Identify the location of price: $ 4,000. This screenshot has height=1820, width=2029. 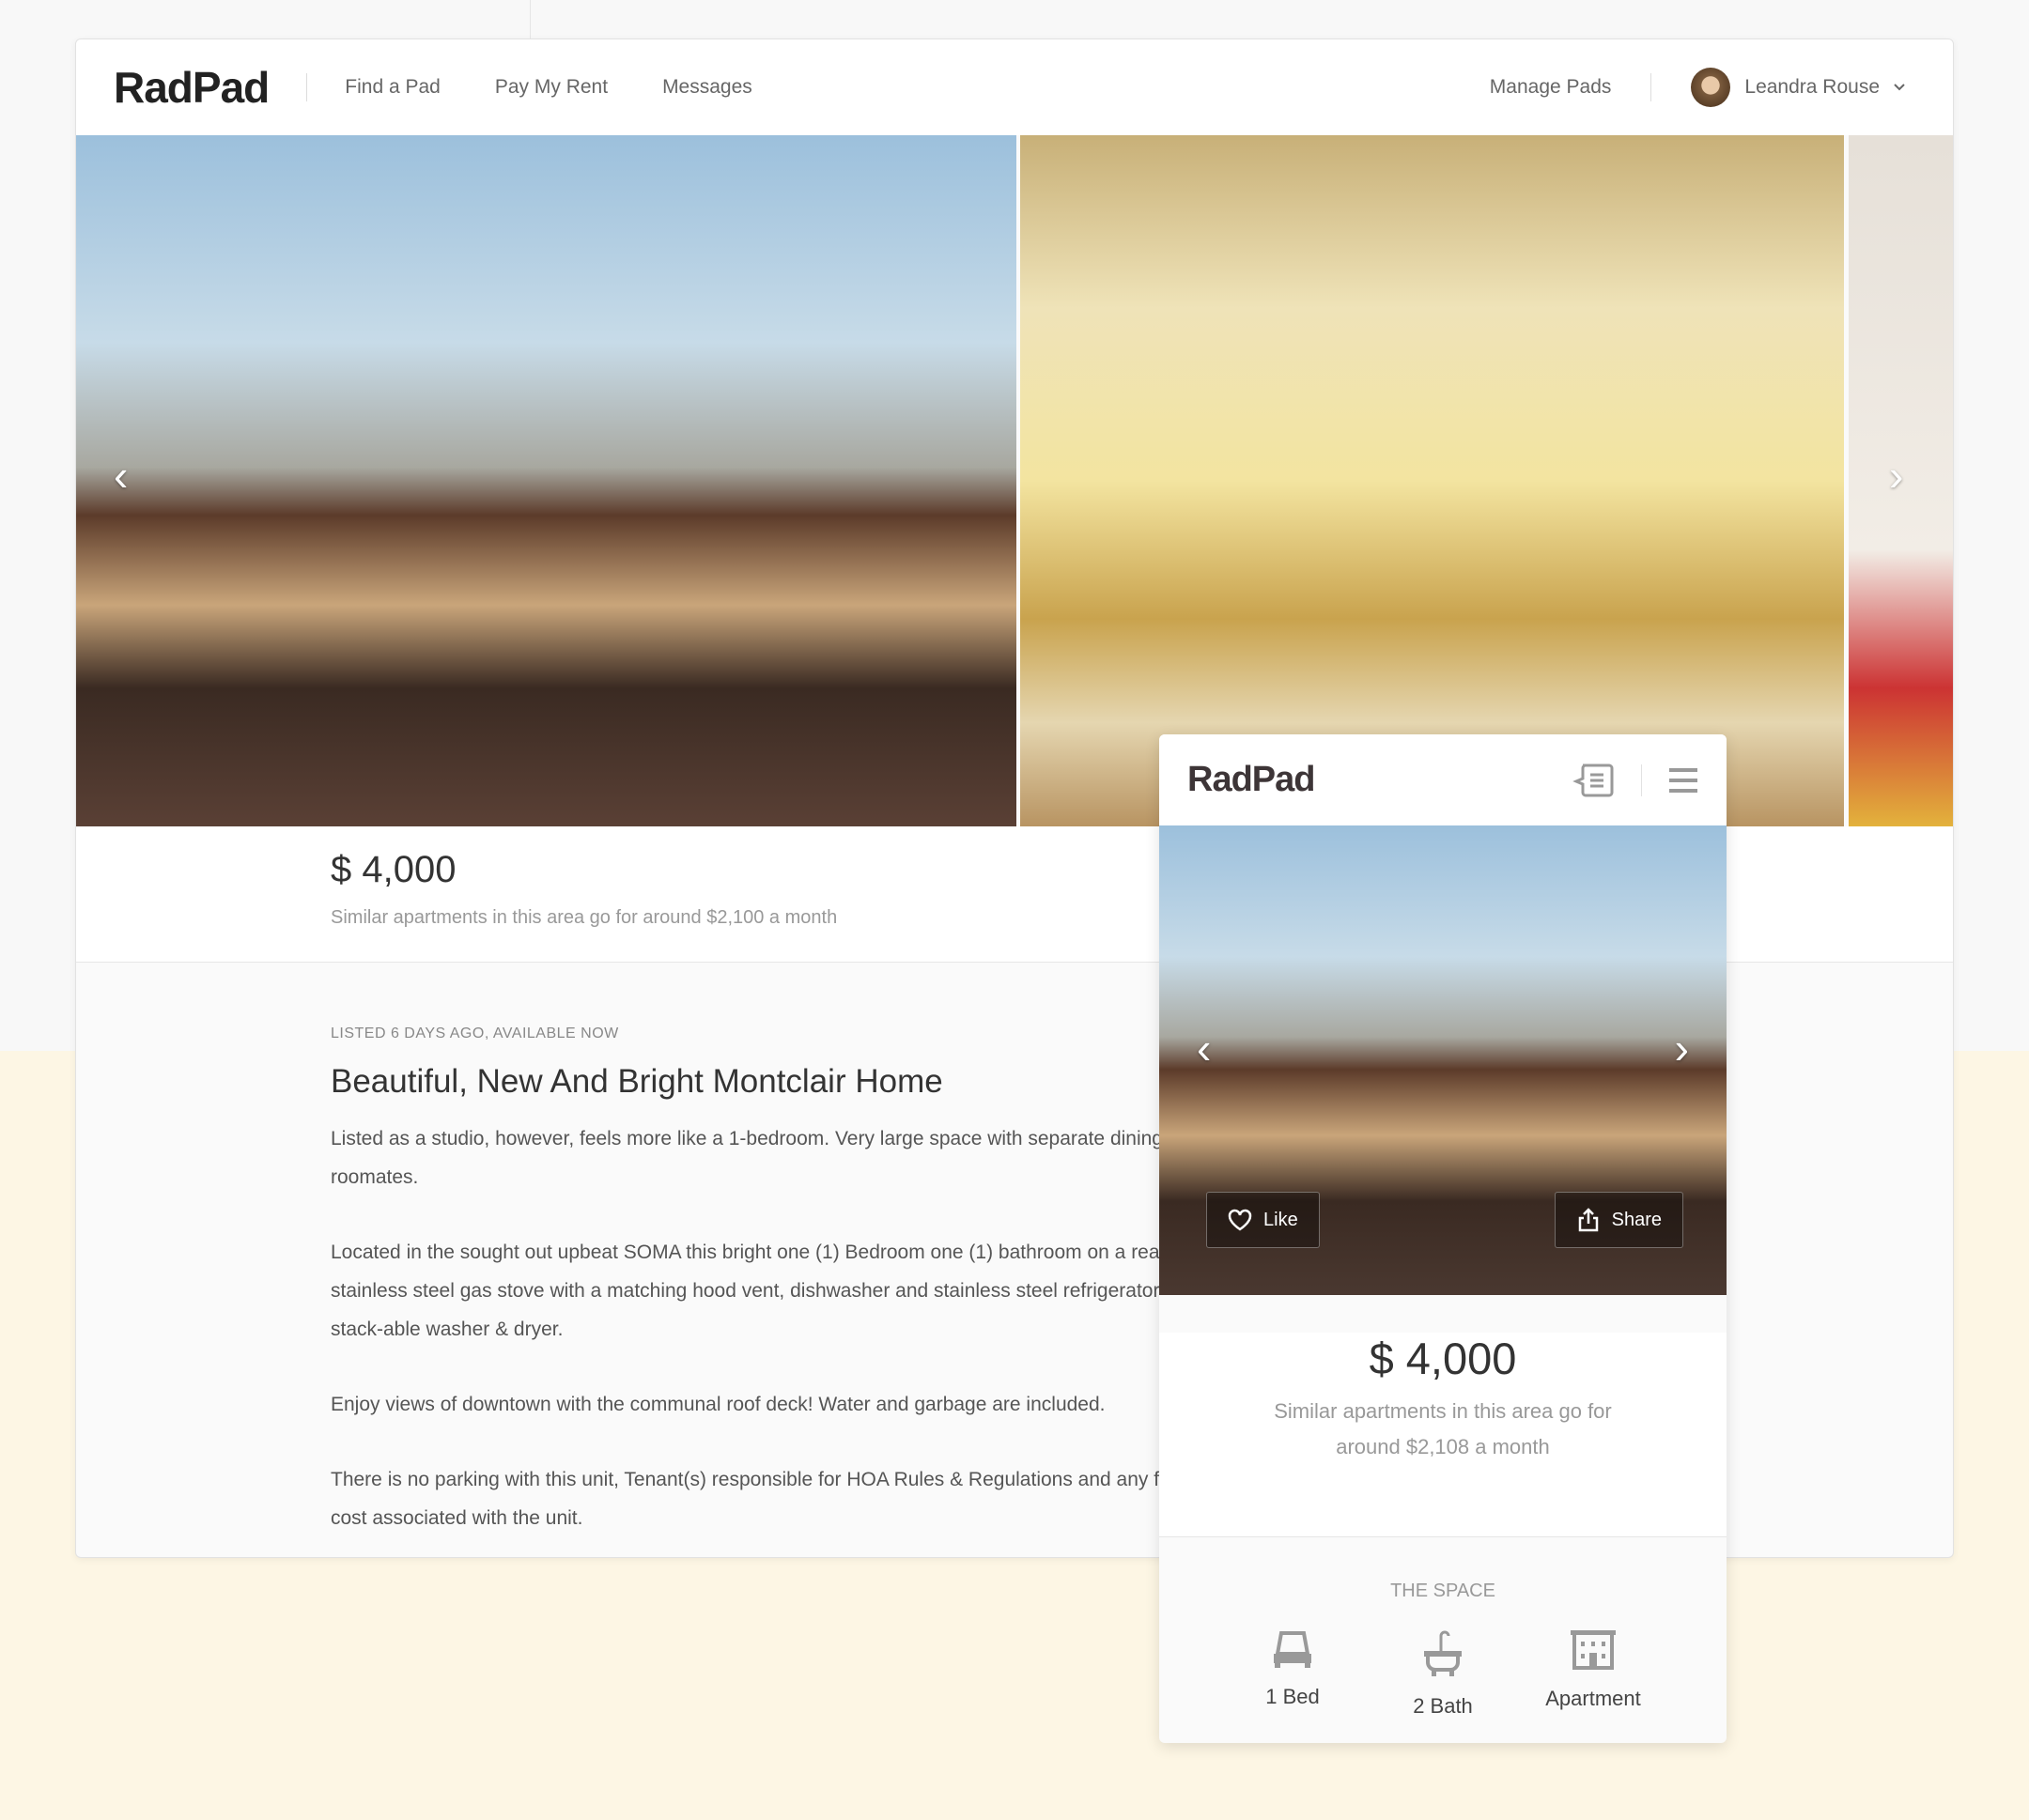
(394, 869).